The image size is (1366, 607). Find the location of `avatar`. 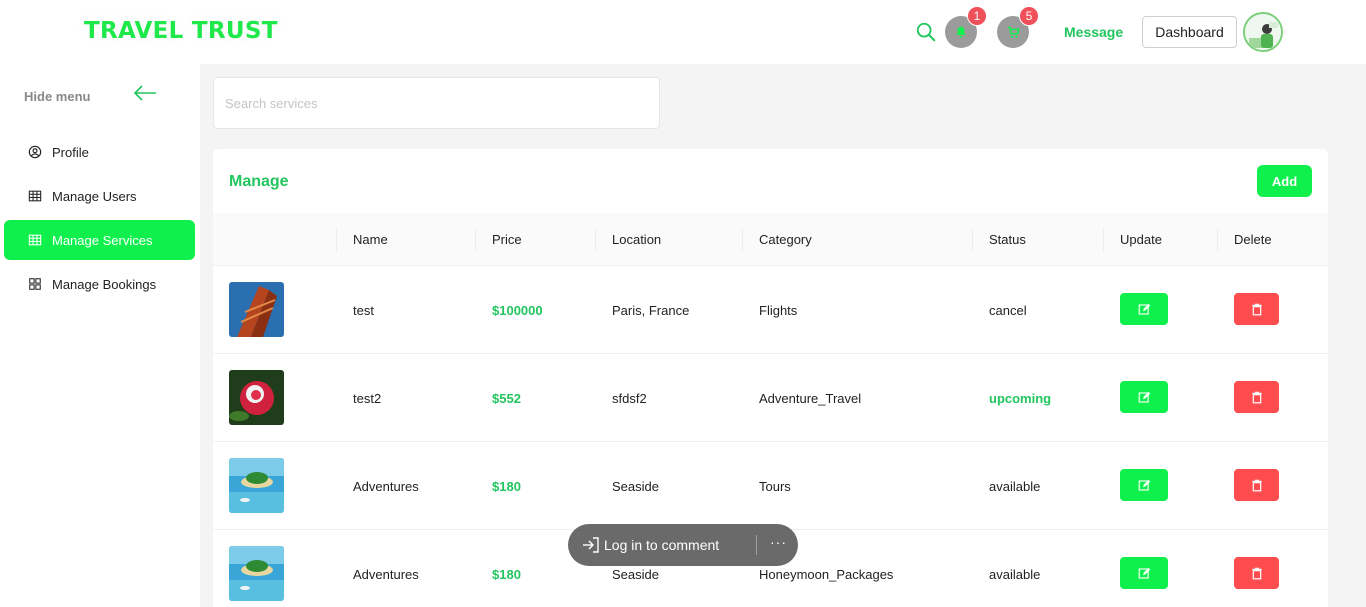

avatar is located at coordinates (1263, 32).